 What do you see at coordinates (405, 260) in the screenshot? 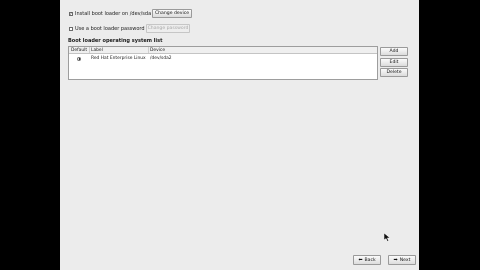
I see `next-label: Next` at bounding box center [405, 260].